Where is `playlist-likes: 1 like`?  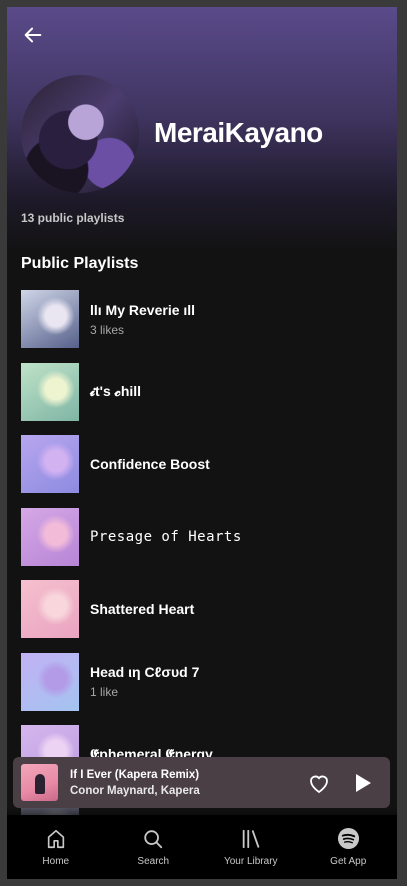 playlist-likes: 1 like is located at coordinates (104, 692).